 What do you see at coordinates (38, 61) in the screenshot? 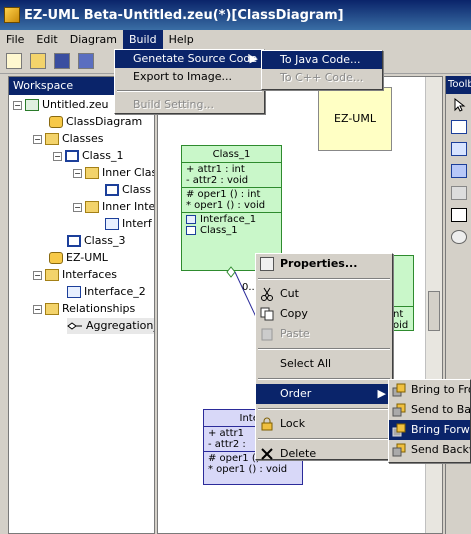
I see `open-icon` at bounding box center [38, 61].